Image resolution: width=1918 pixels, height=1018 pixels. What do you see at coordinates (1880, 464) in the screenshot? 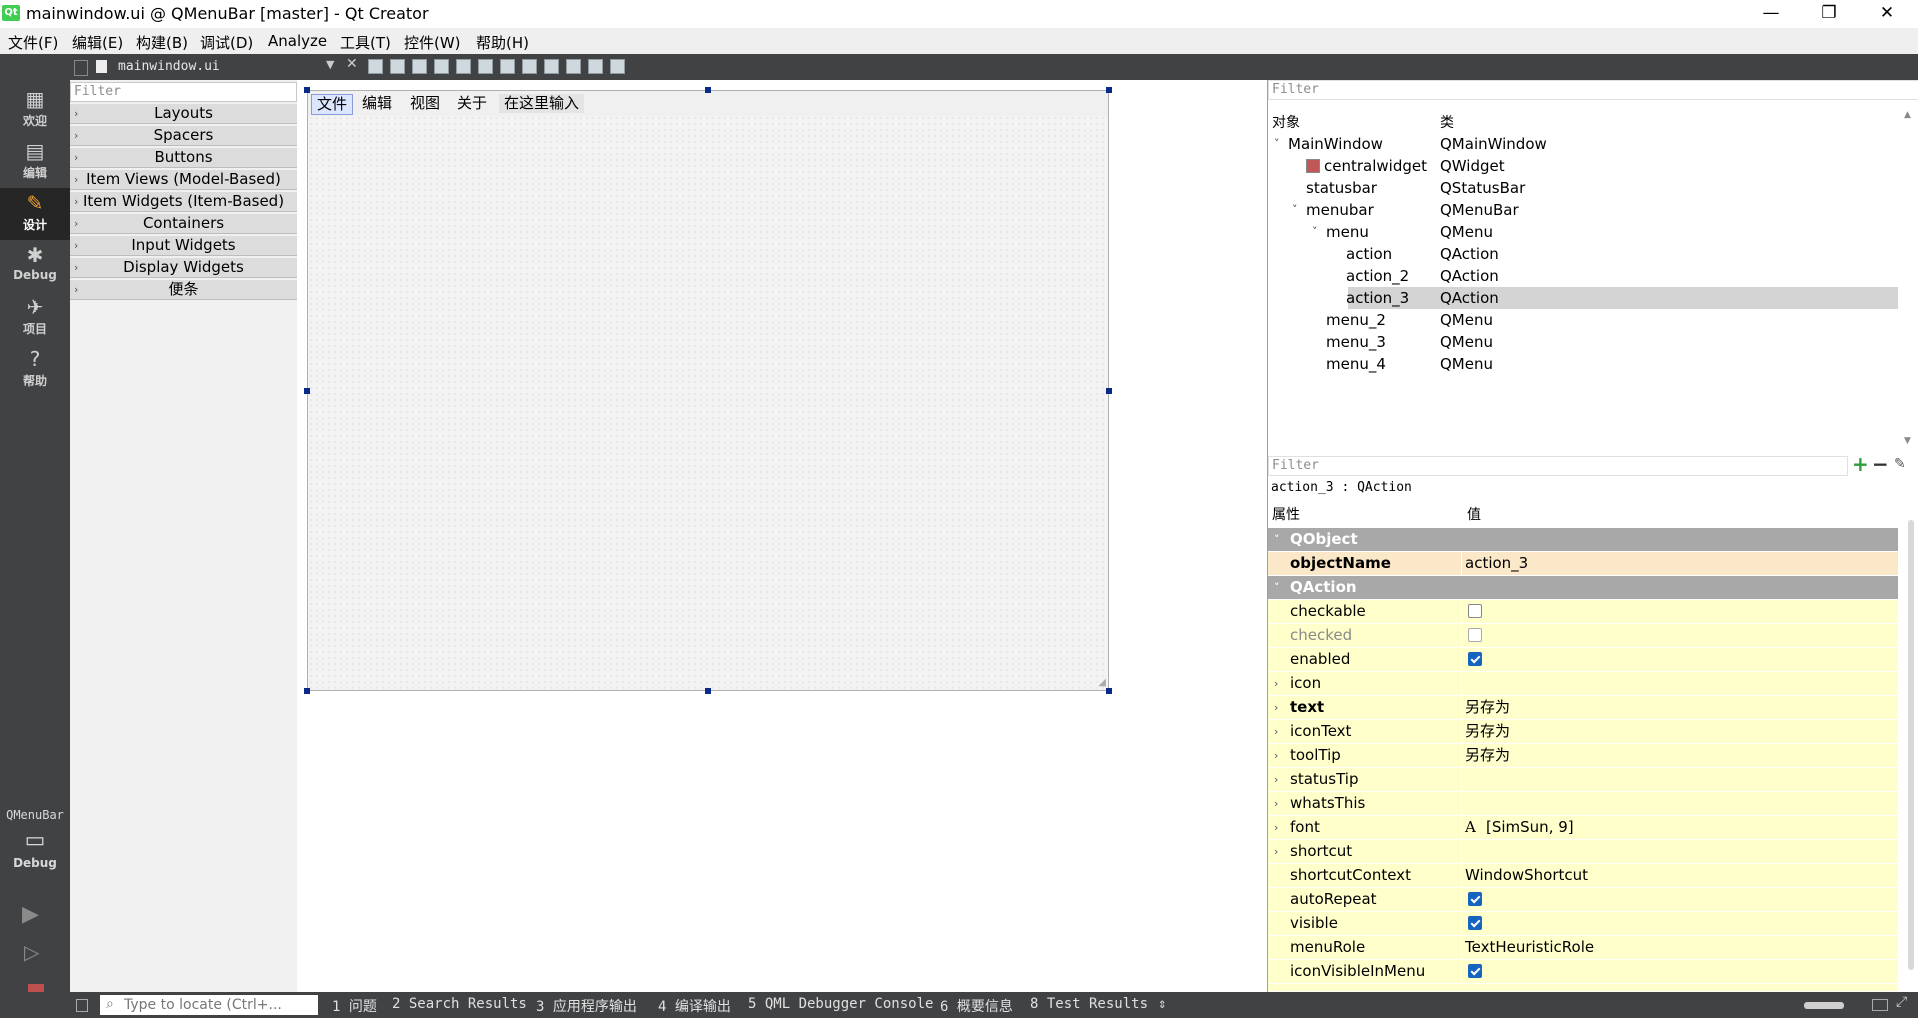
I see `remove-property-icon: −` at bounding box center [1880, 464].